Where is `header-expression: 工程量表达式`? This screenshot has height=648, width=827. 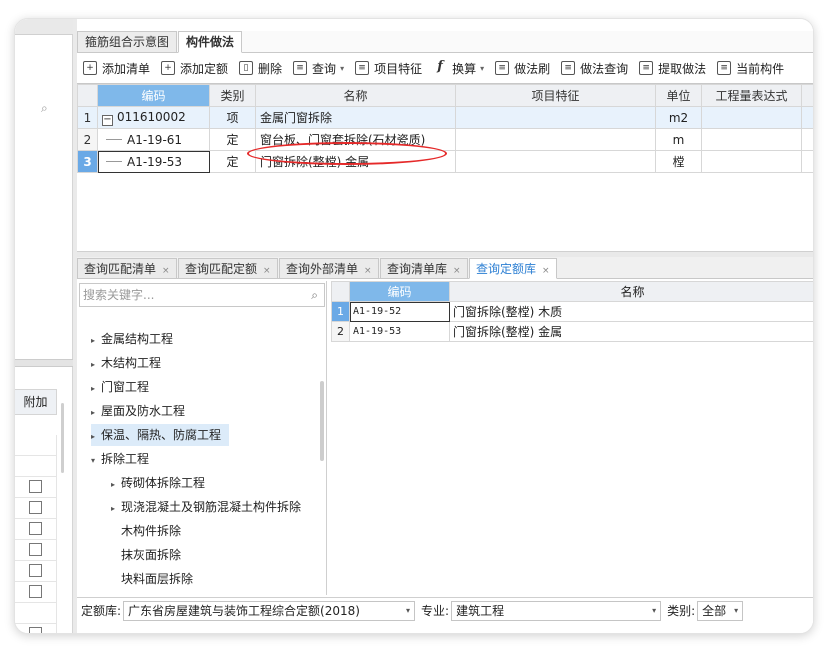
header-expression: 工程量表达式 is located at coordinates (751, 95).